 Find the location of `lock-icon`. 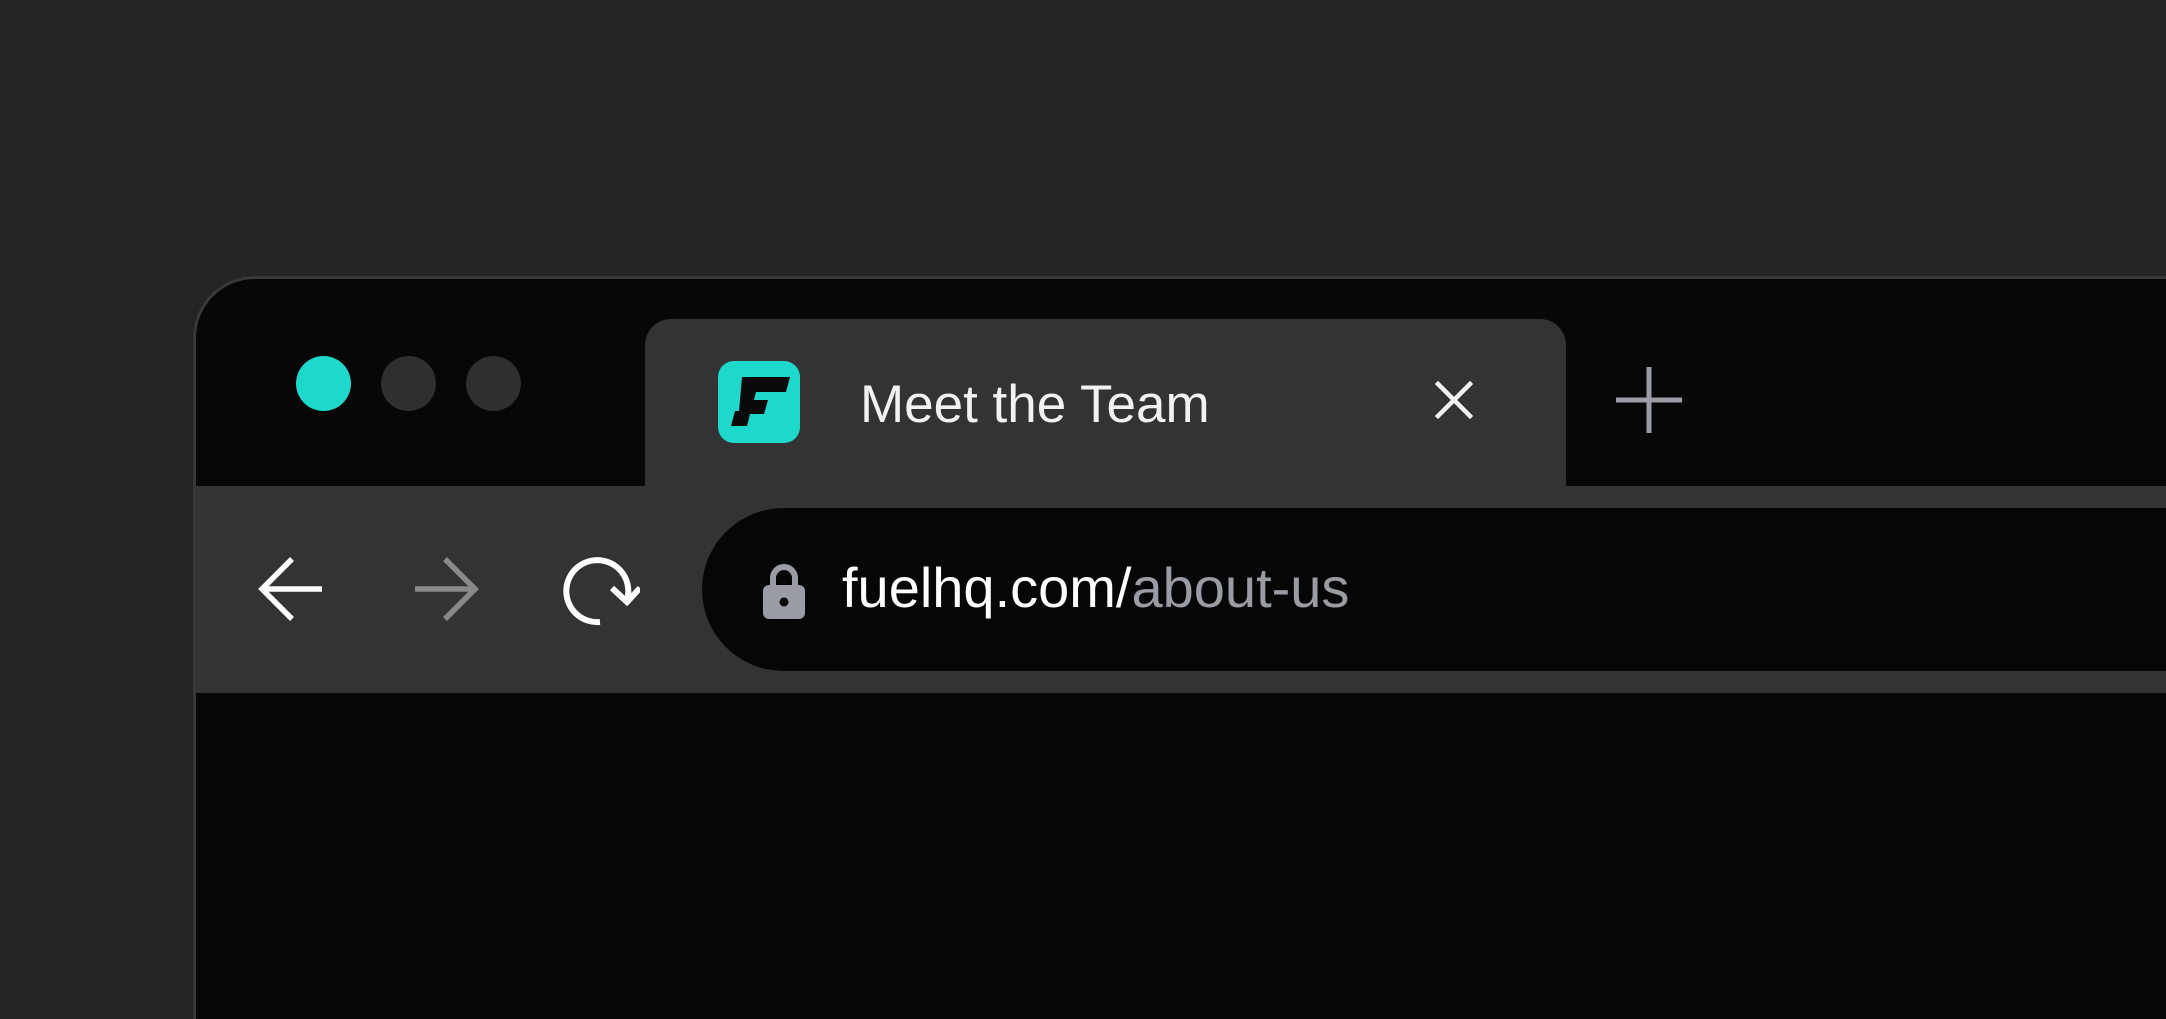

lock-icon is located at coordinates (784, 592).